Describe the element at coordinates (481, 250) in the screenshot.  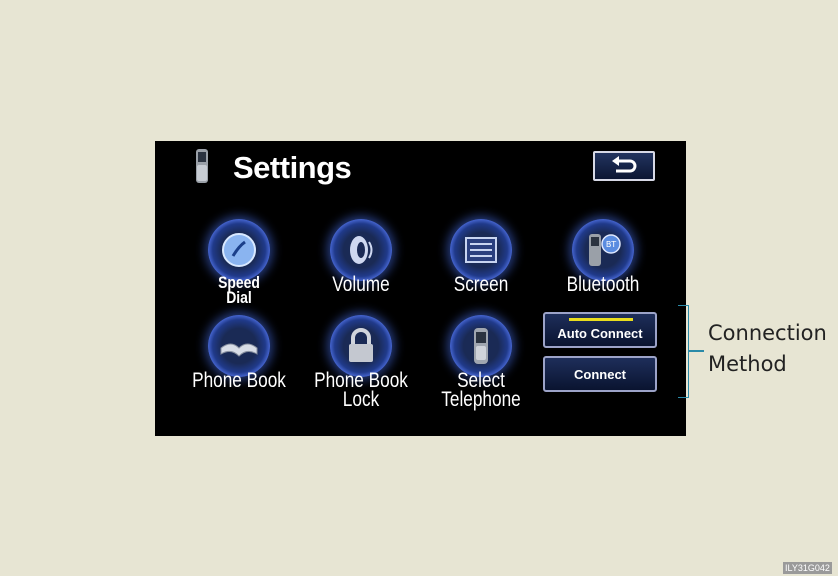
I see `screen-settings-icon` at that location.